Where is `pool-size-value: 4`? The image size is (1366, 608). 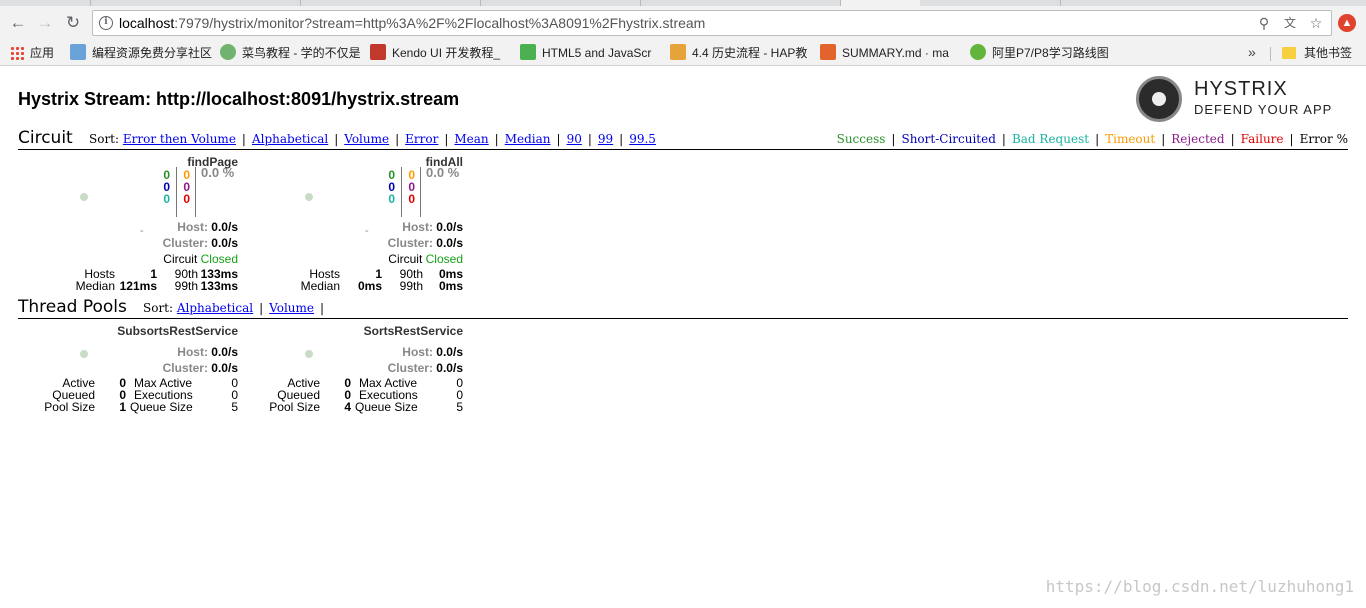
pool-size-value: 4 is located at coordinates (347, 407).